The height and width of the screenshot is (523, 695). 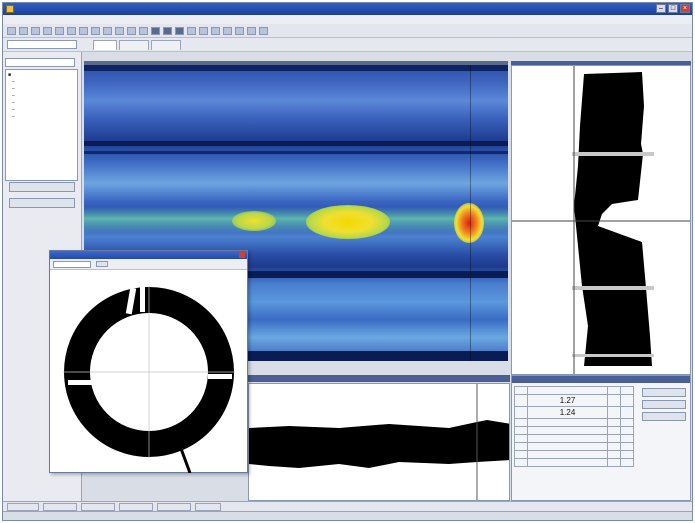 I want to click on cross-section-titlebar, so click(x=148, y=255).